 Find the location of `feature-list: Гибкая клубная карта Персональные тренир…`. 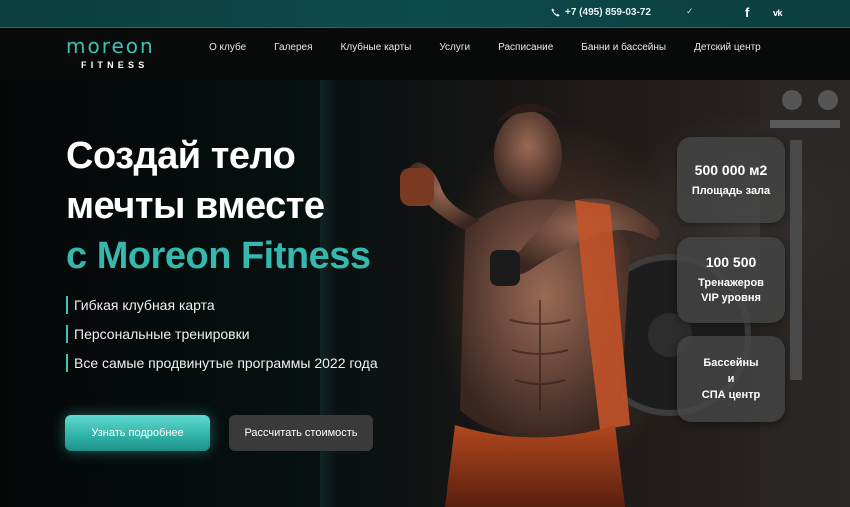

feature-list: Гибкая клубная карта Персональные тренир… is located at coordinates (222, 338).